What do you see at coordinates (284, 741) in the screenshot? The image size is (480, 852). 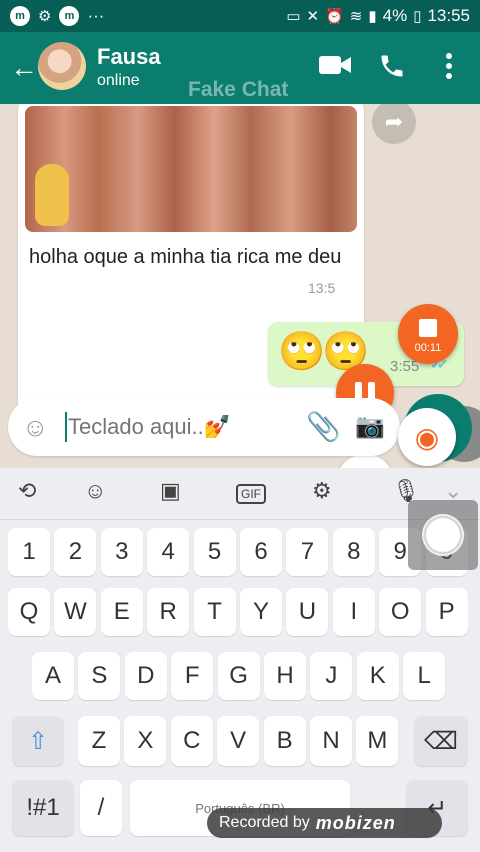 I see `key-b: B` at bounding box center [284, 741].